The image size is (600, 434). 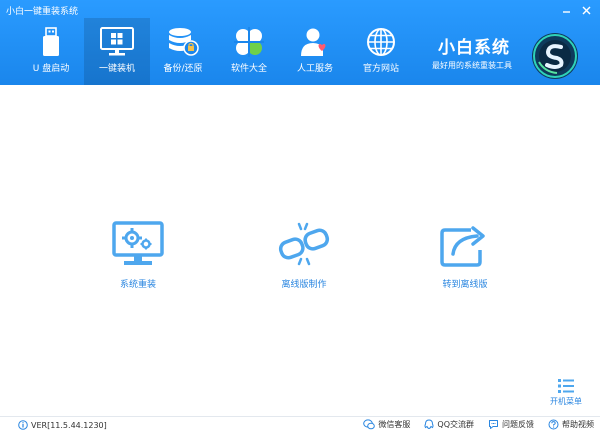 I want to click on monitor-gears-icon, so click(x=138, y=243).